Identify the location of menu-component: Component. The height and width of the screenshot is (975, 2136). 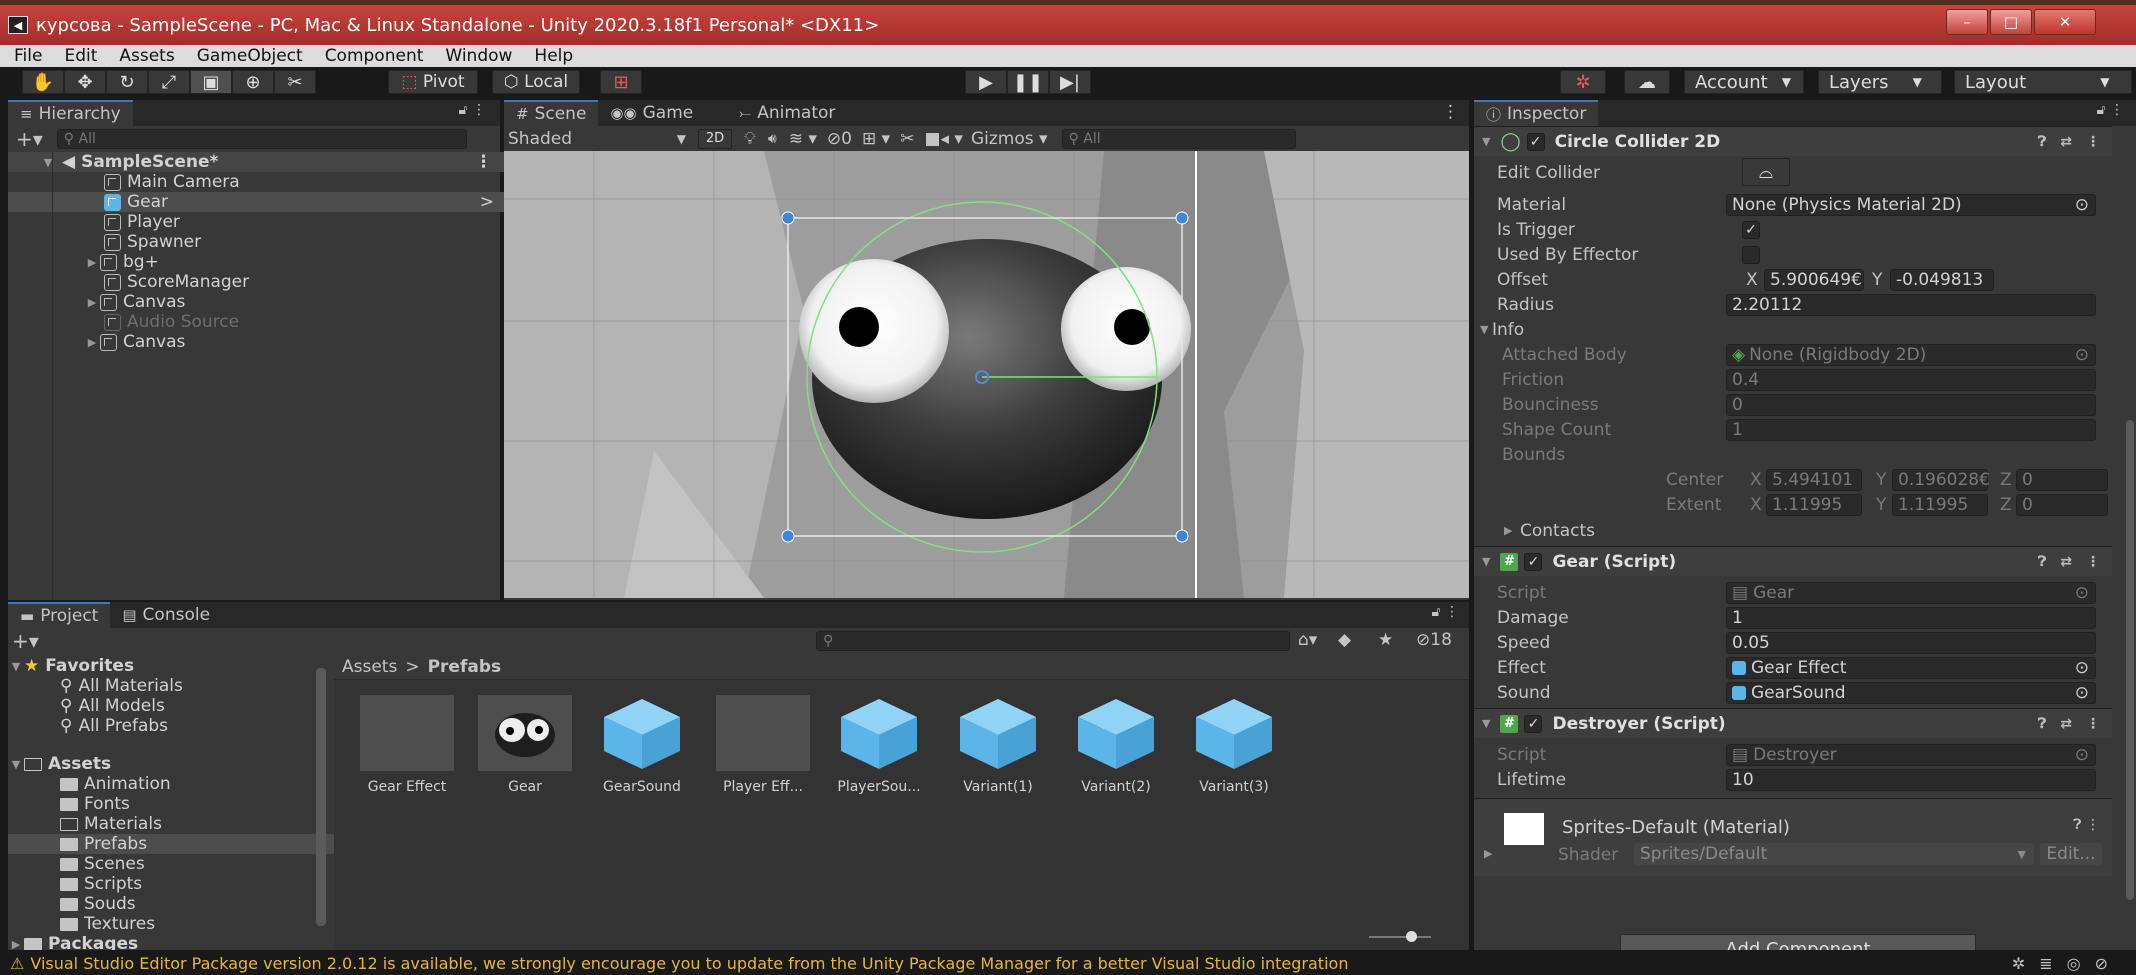
(371, 56).